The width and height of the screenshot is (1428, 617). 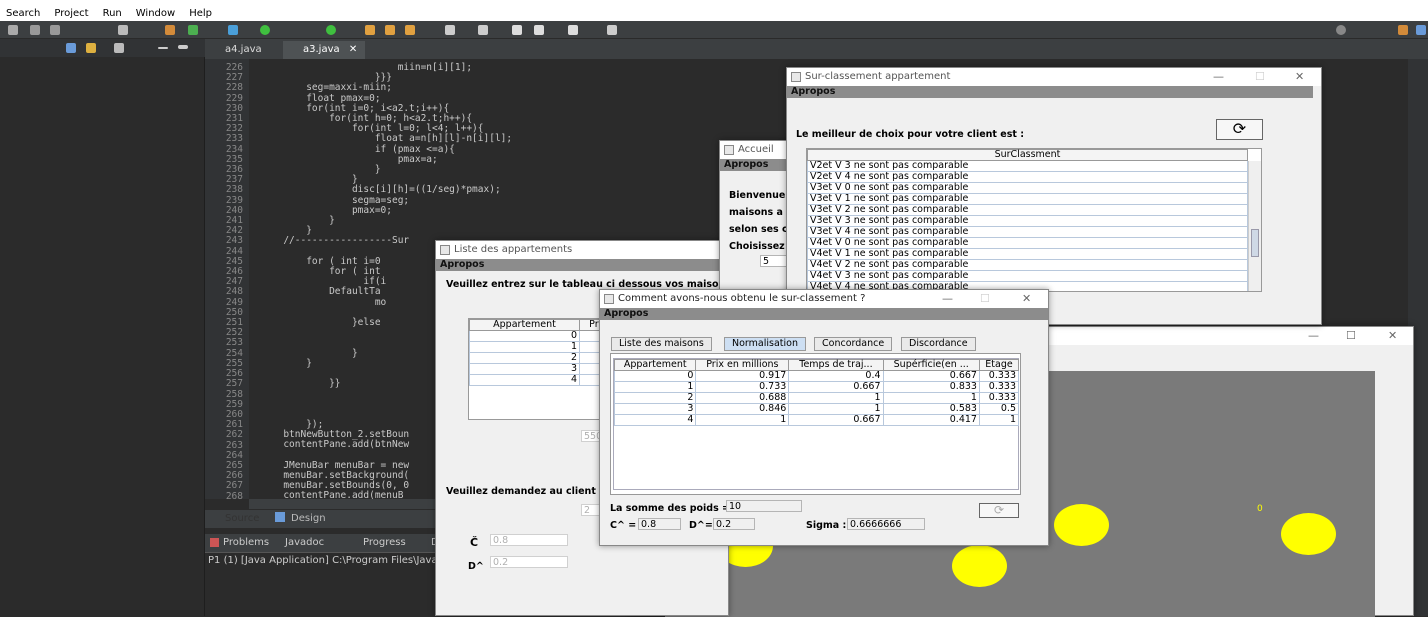 What do you see at coordinates (655, 387) in the screenshot?
I see `cell-appartement: 1` at bounding box center [655, 387].